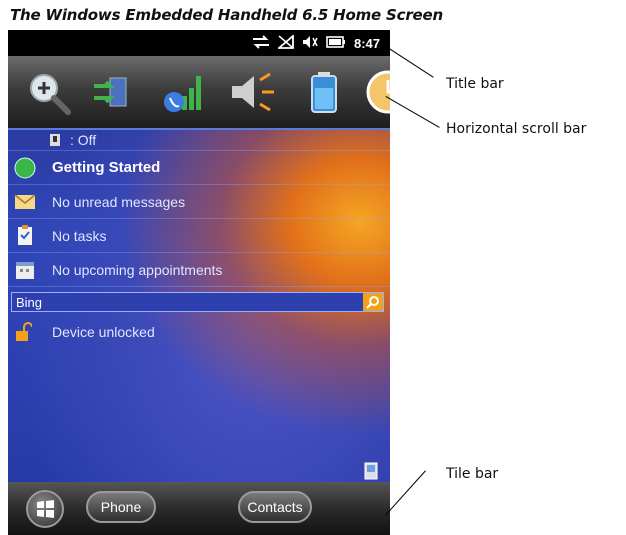 The height and width of the screenshot is (535, 626). Describe the element at coordinates (371, 471) in the screenshot. I see `device-icon` at that location.